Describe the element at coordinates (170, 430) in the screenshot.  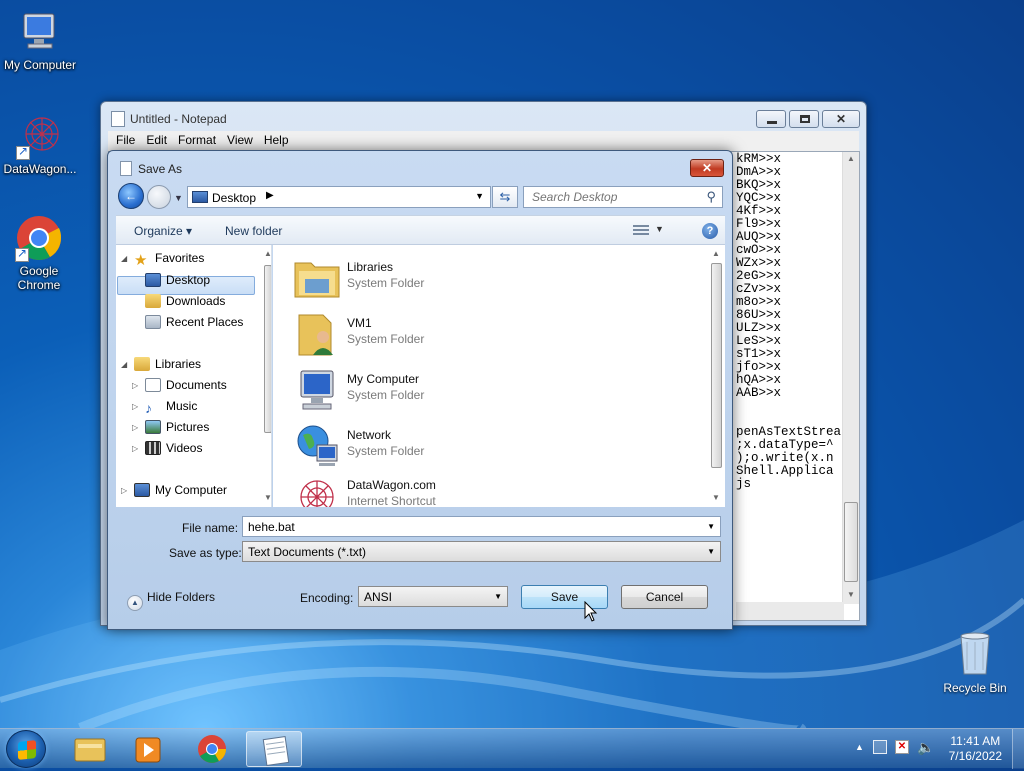
I see `tree-item-pictures: ▷ Pictures` at that location.